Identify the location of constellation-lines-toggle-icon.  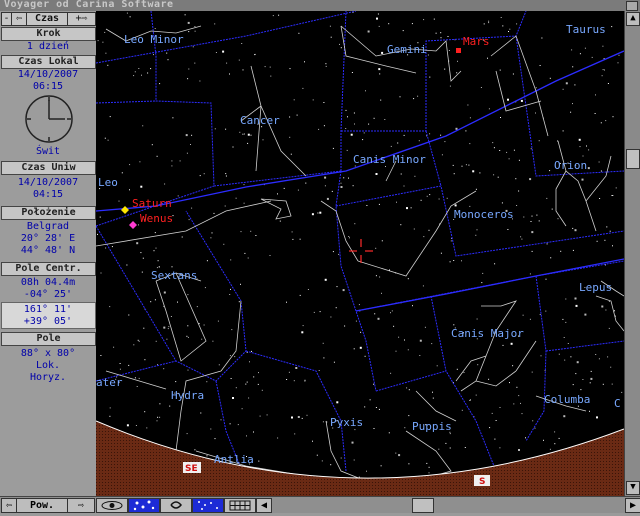
(208, 505).